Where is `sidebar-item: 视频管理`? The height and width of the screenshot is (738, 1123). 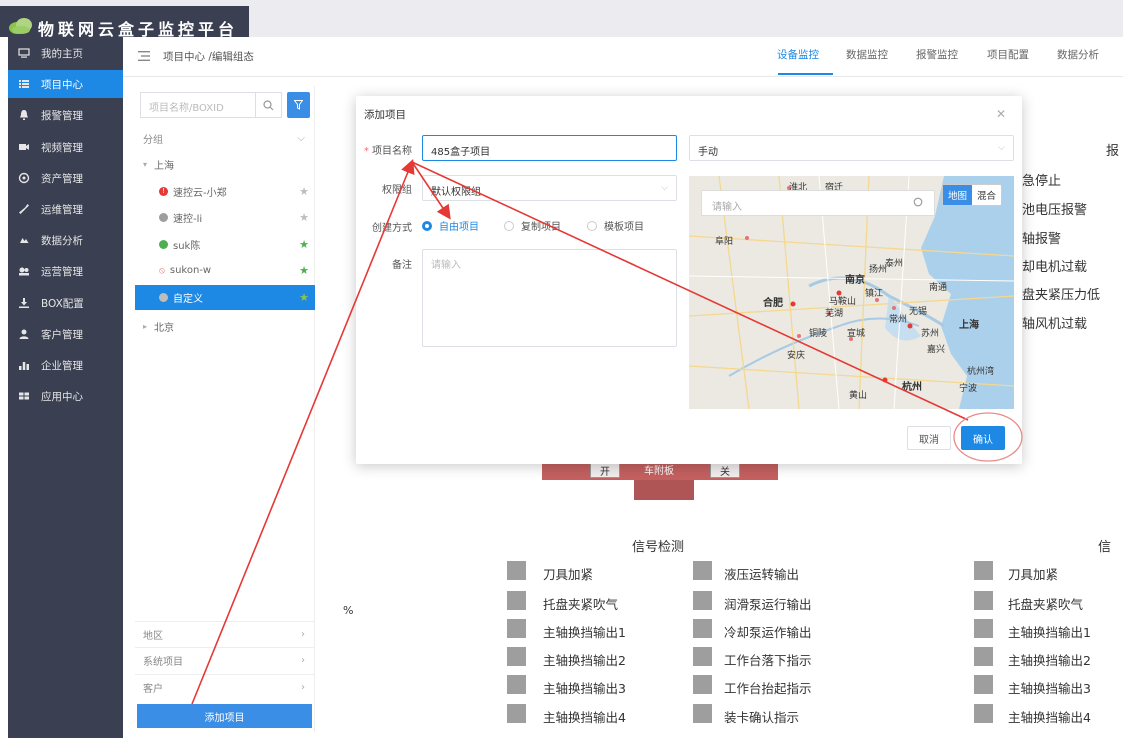
sidebar-item: 视频管理 is located at coordinates (65, 147).